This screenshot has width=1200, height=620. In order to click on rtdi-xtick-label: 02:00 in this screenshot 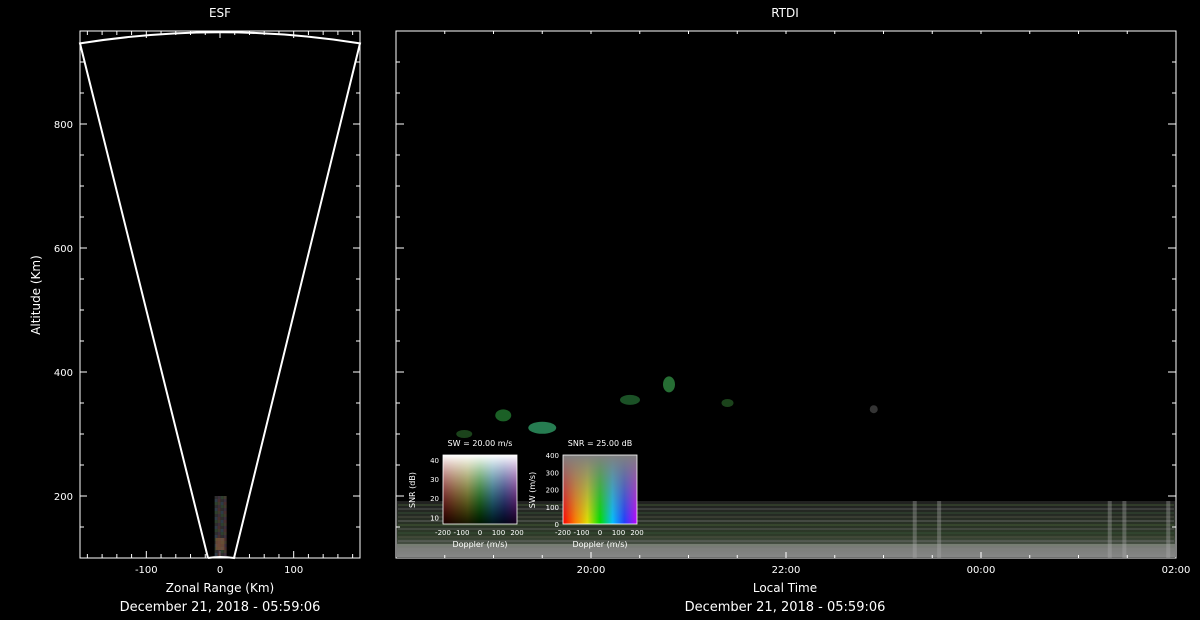, I will do `click(1176, 570)`.